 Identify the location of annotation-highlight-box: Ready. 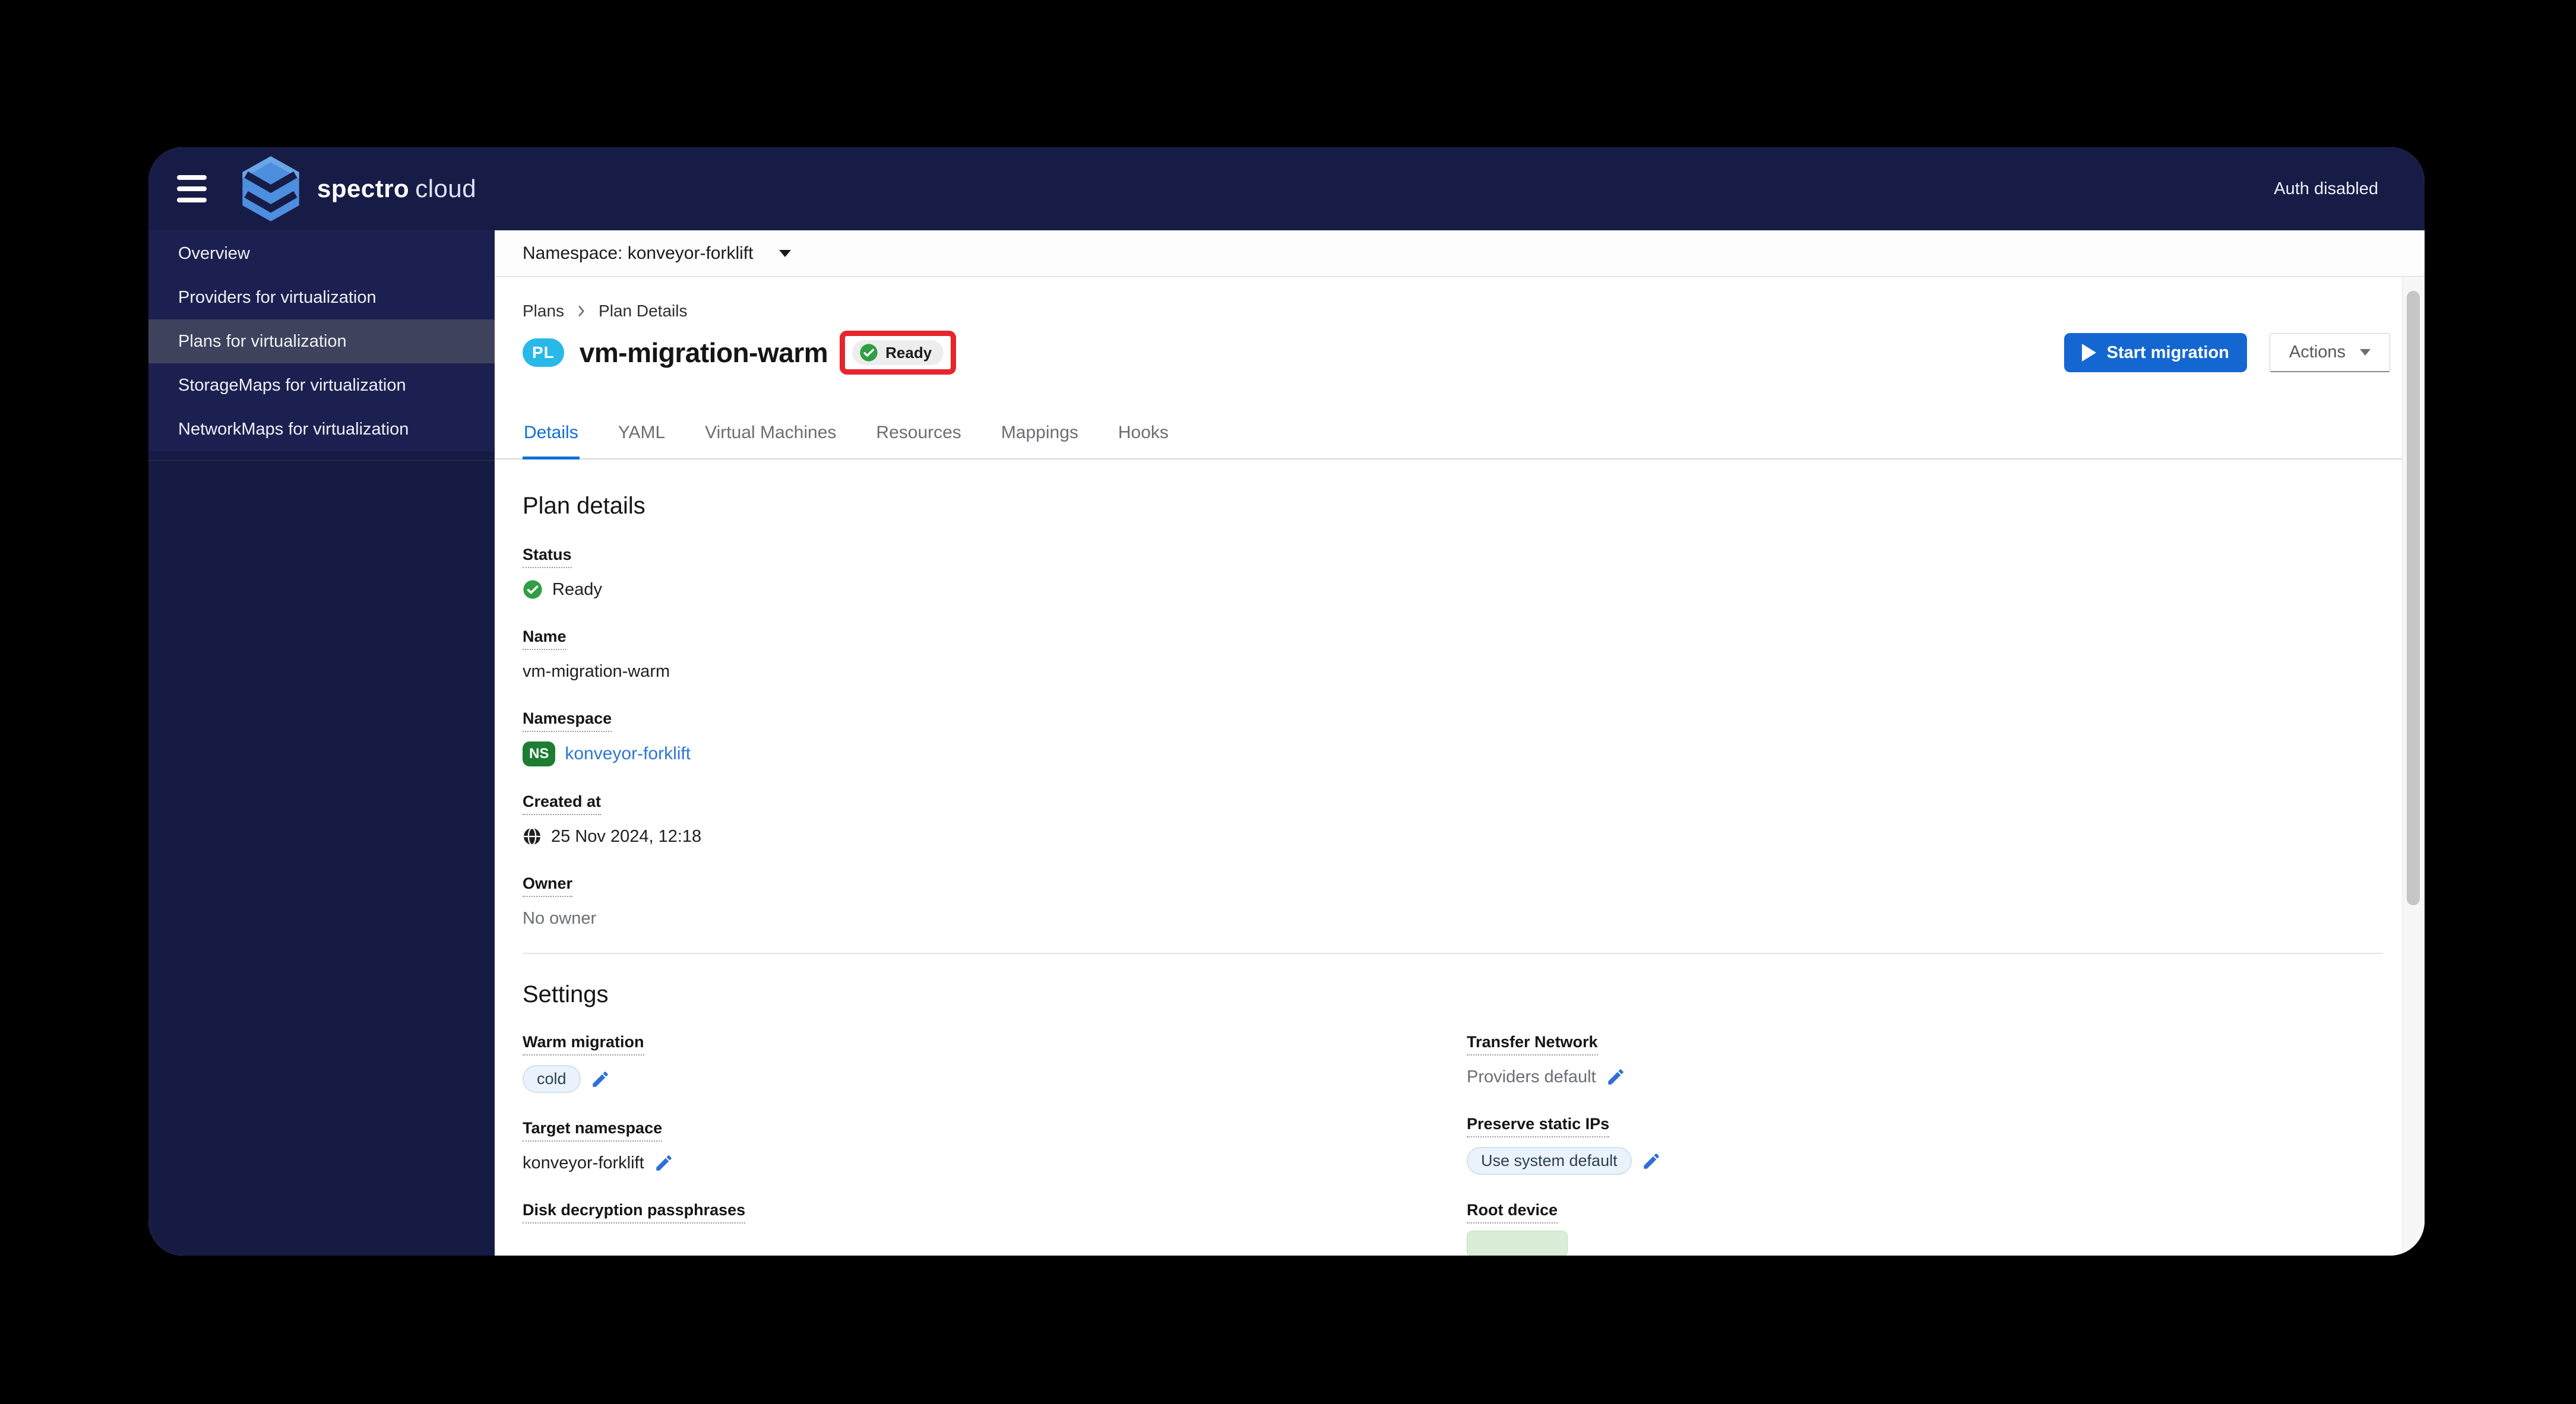
(898, 353).